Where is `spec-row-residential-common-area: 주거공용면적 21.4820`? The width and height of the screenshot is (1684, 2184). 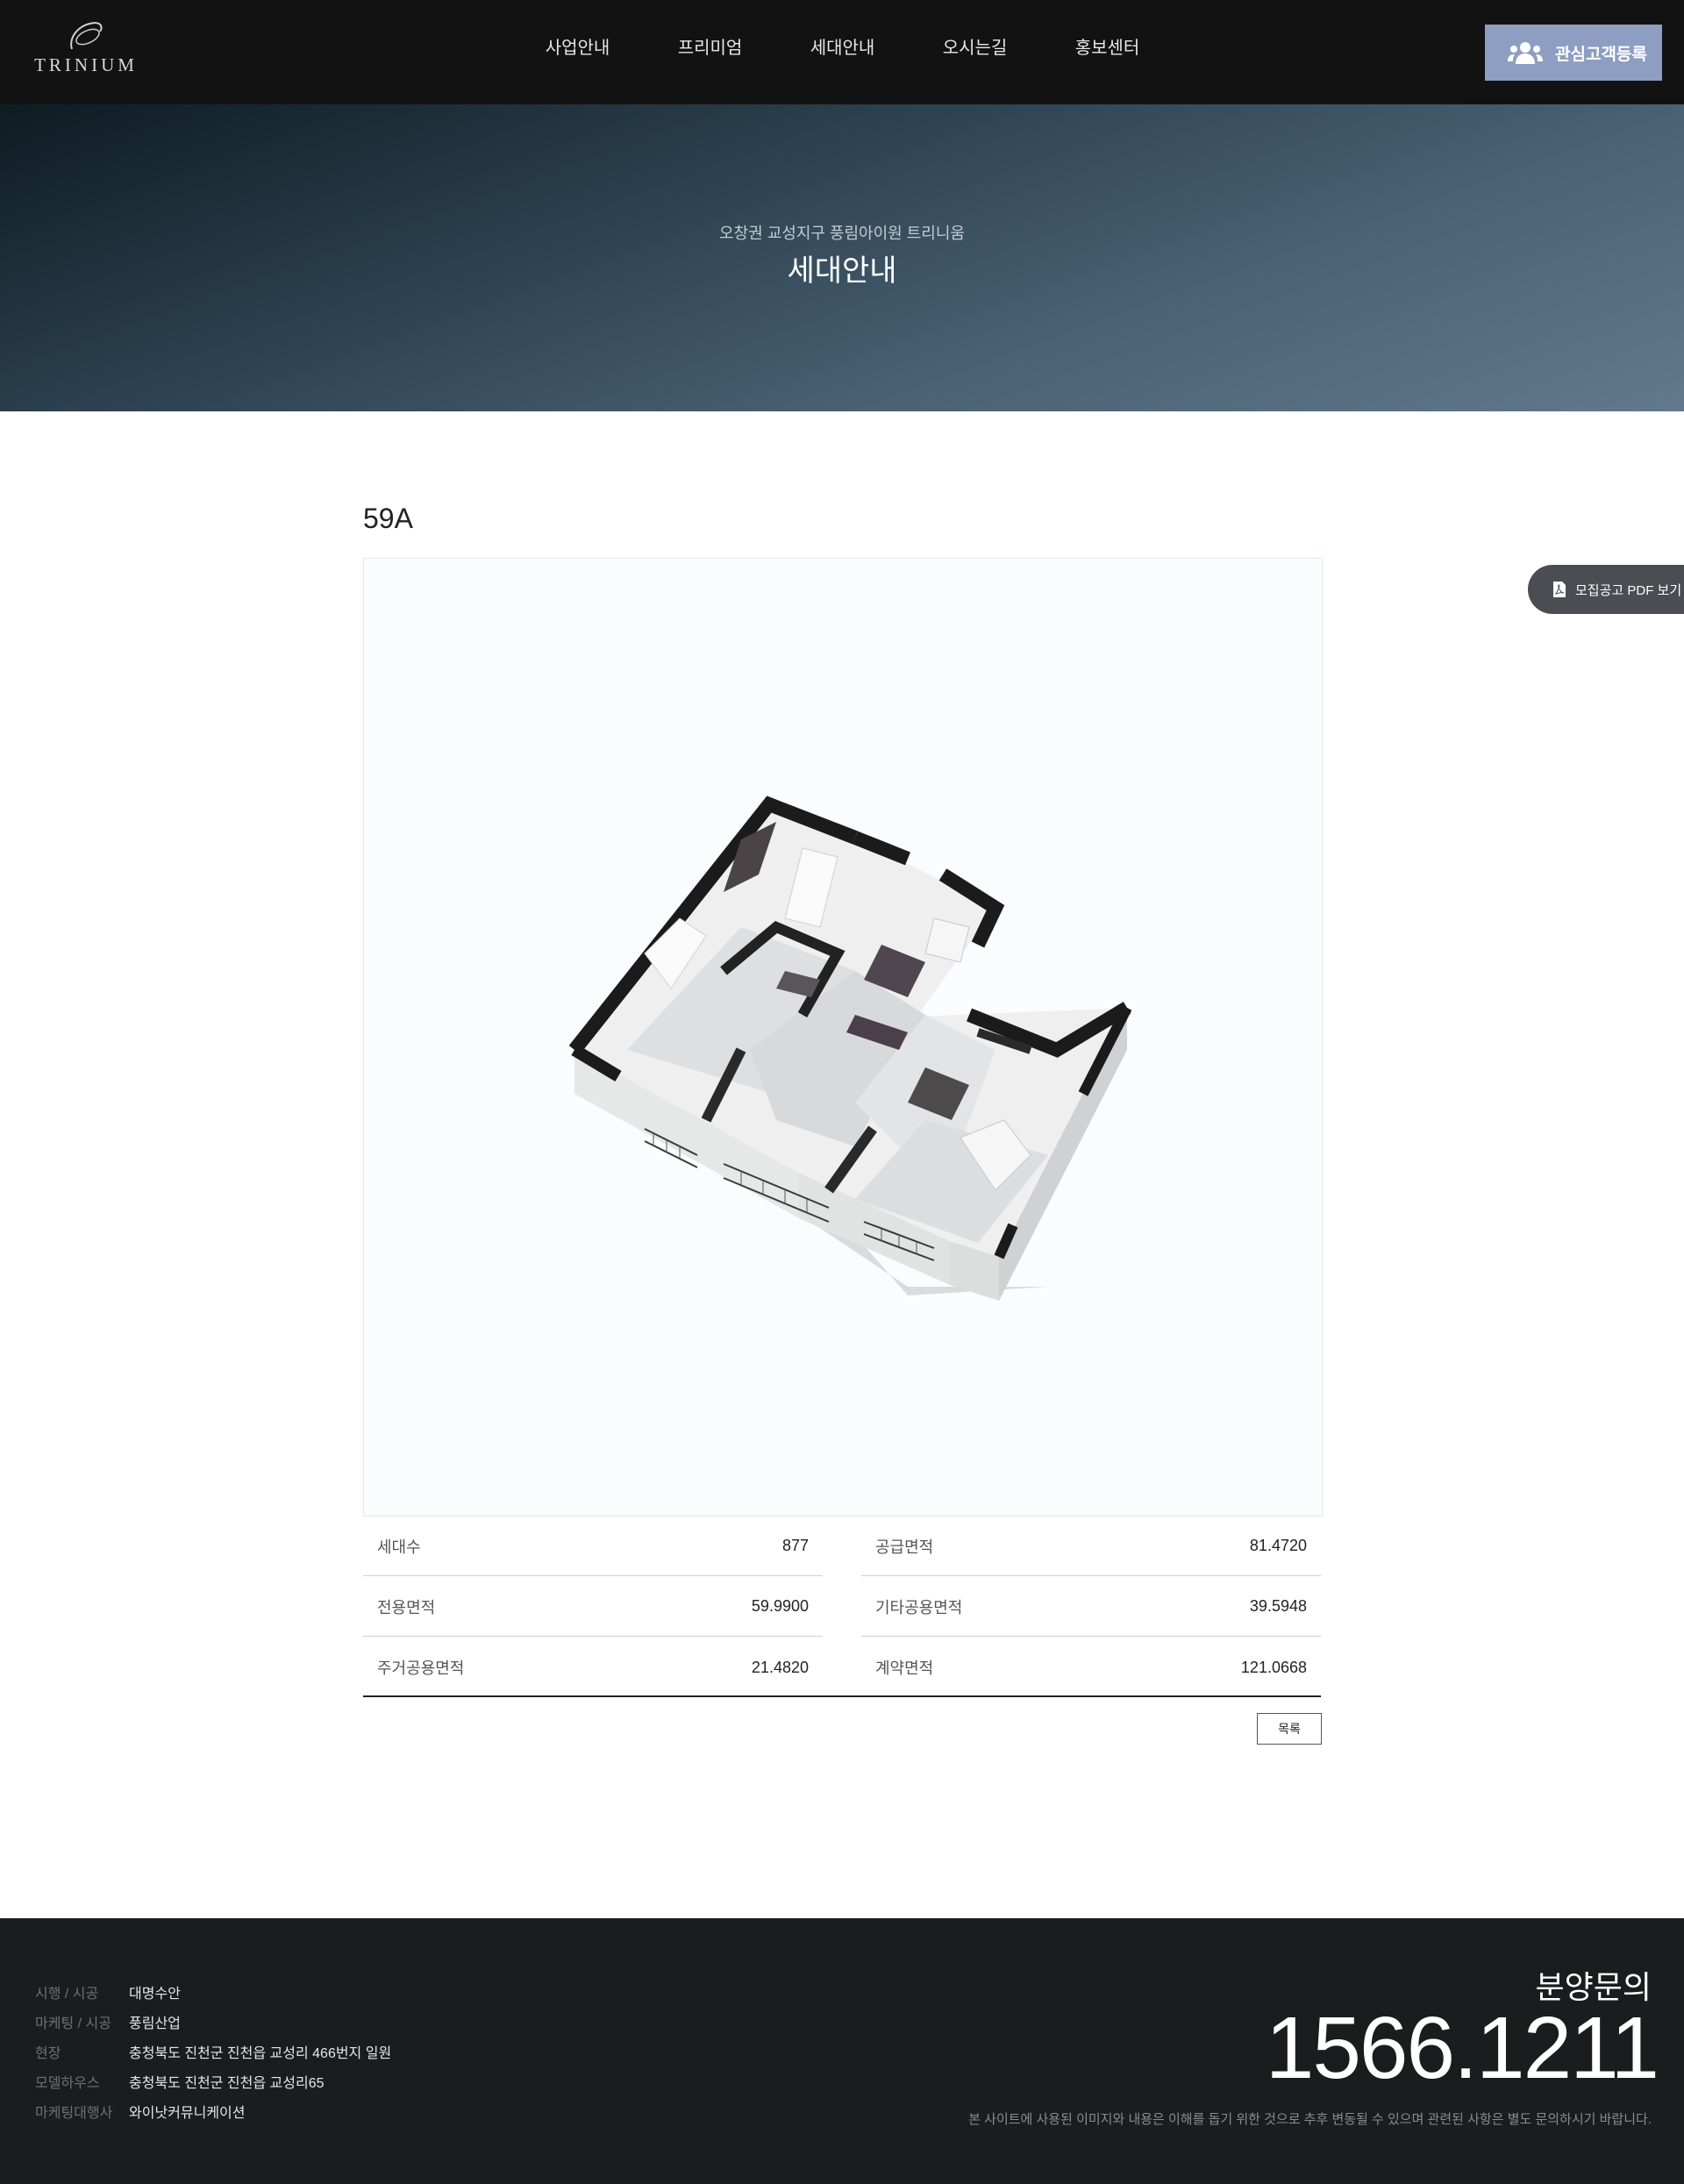 spec-row-residential-common-area: 주거공용면적 21.4820 is located at coordinates (593, 1667).